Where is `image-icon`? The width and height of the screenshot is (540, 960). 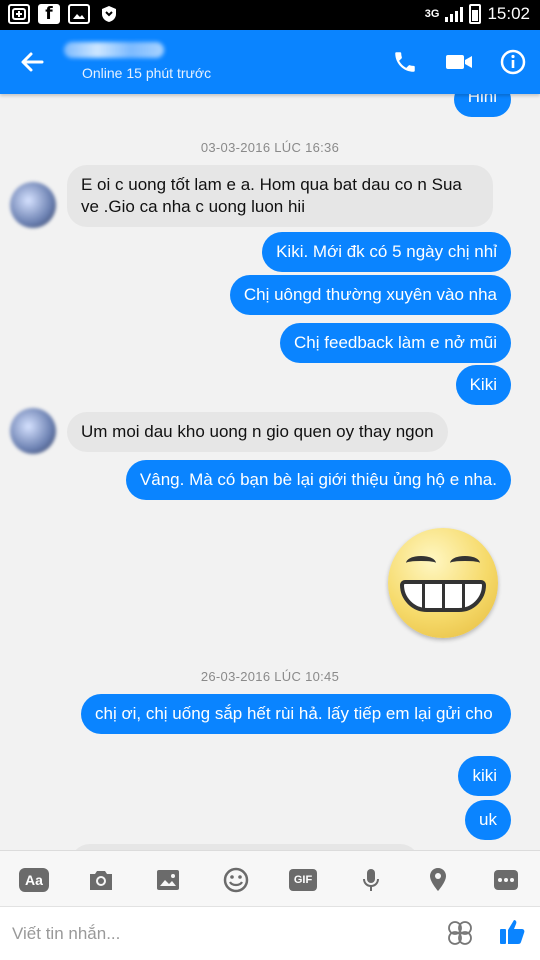
image-icon is located at coordinates (168, 880).